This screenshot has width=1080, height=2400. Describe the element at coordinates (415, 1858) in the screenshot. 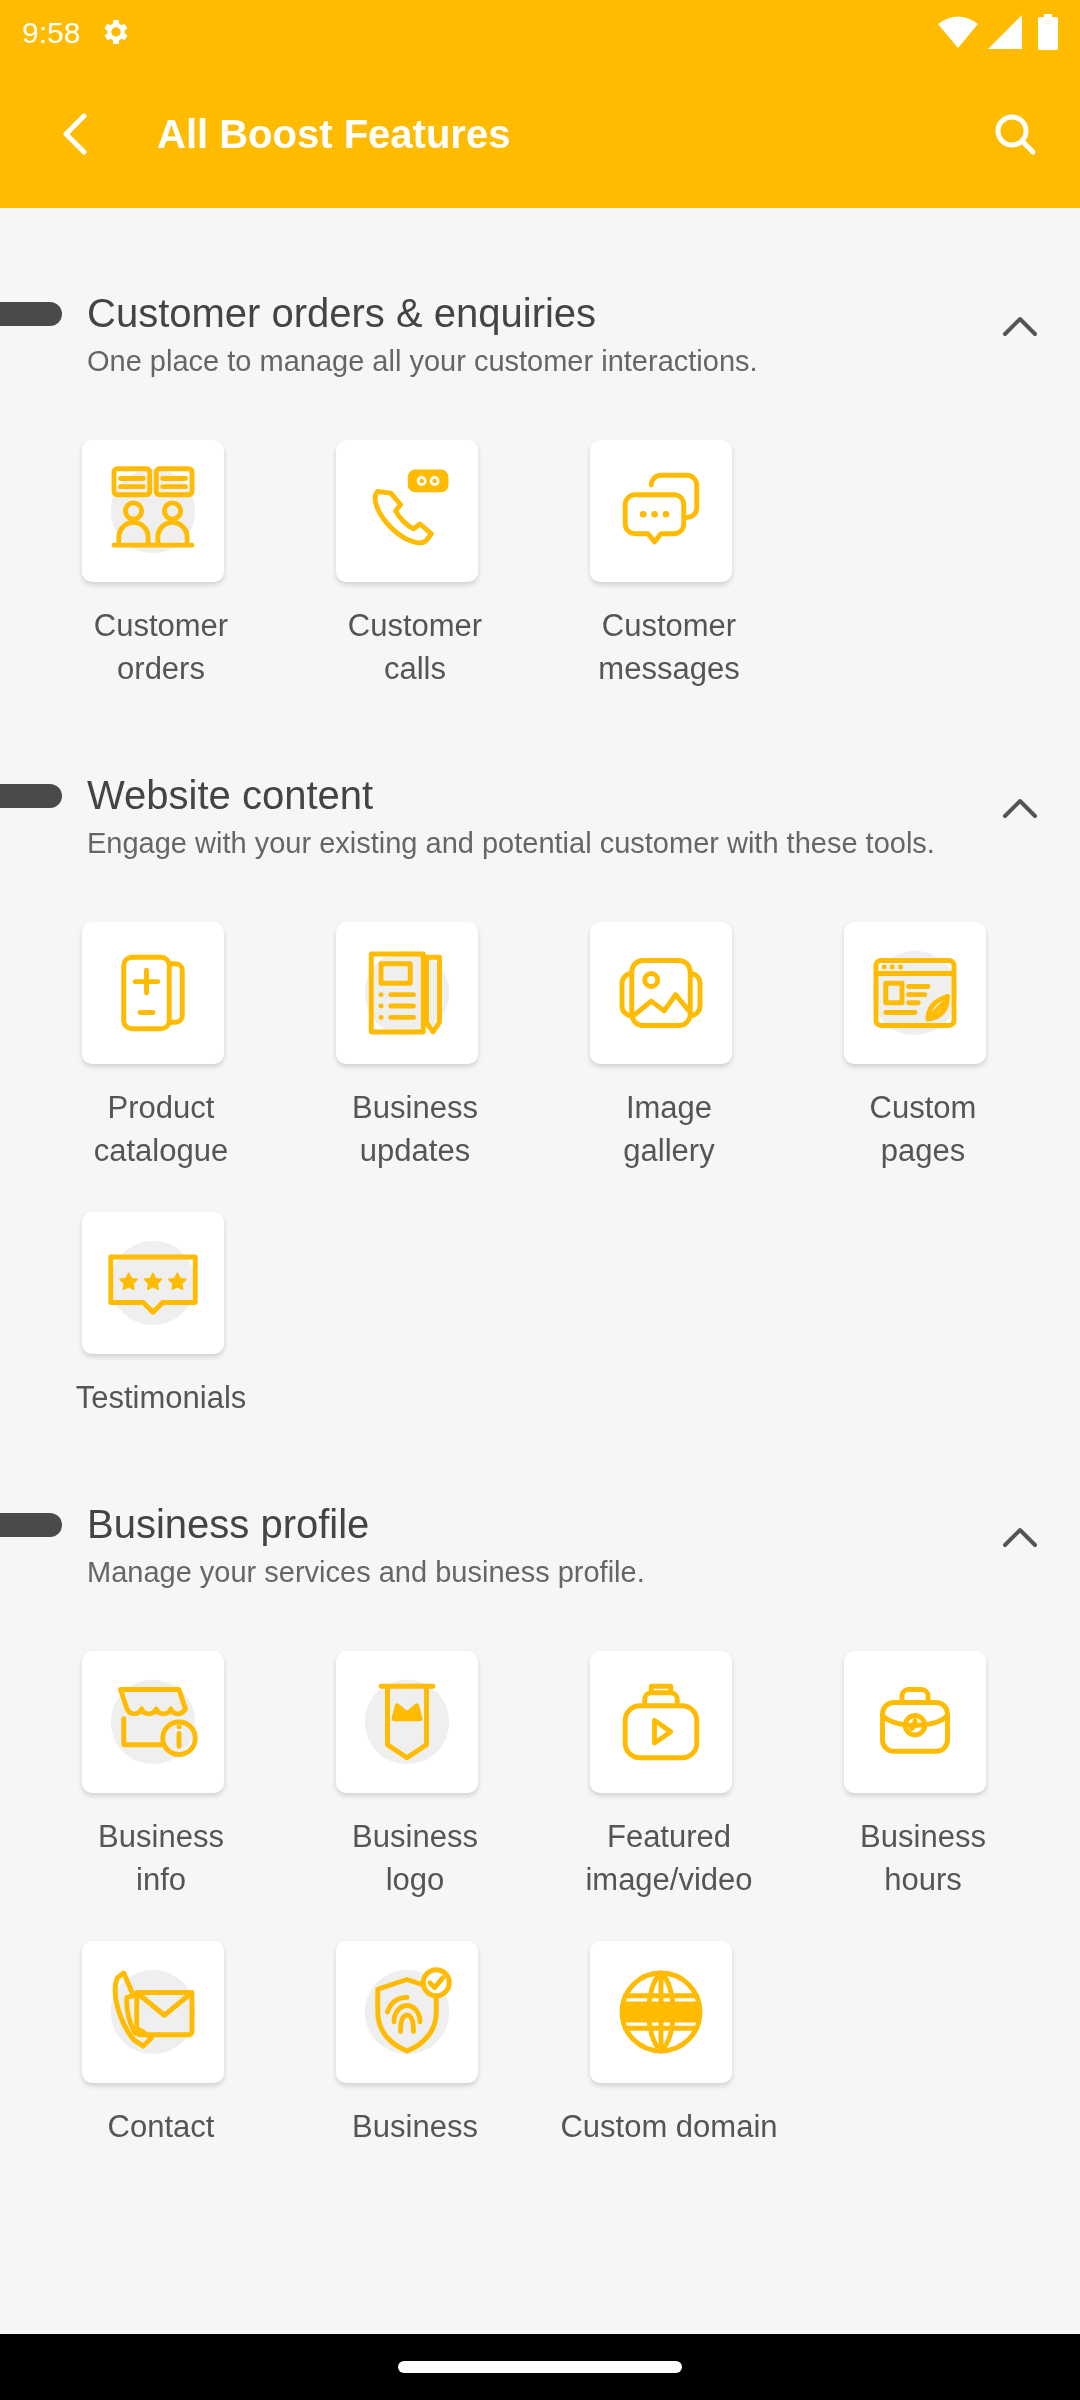

I see `feature-label: Business logo` at that location.